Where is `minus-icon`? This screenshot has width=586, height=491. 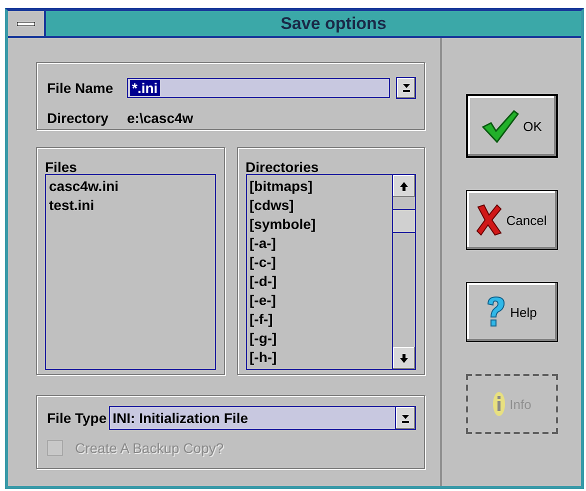 minus-icon is located at coordinates (26, 24).